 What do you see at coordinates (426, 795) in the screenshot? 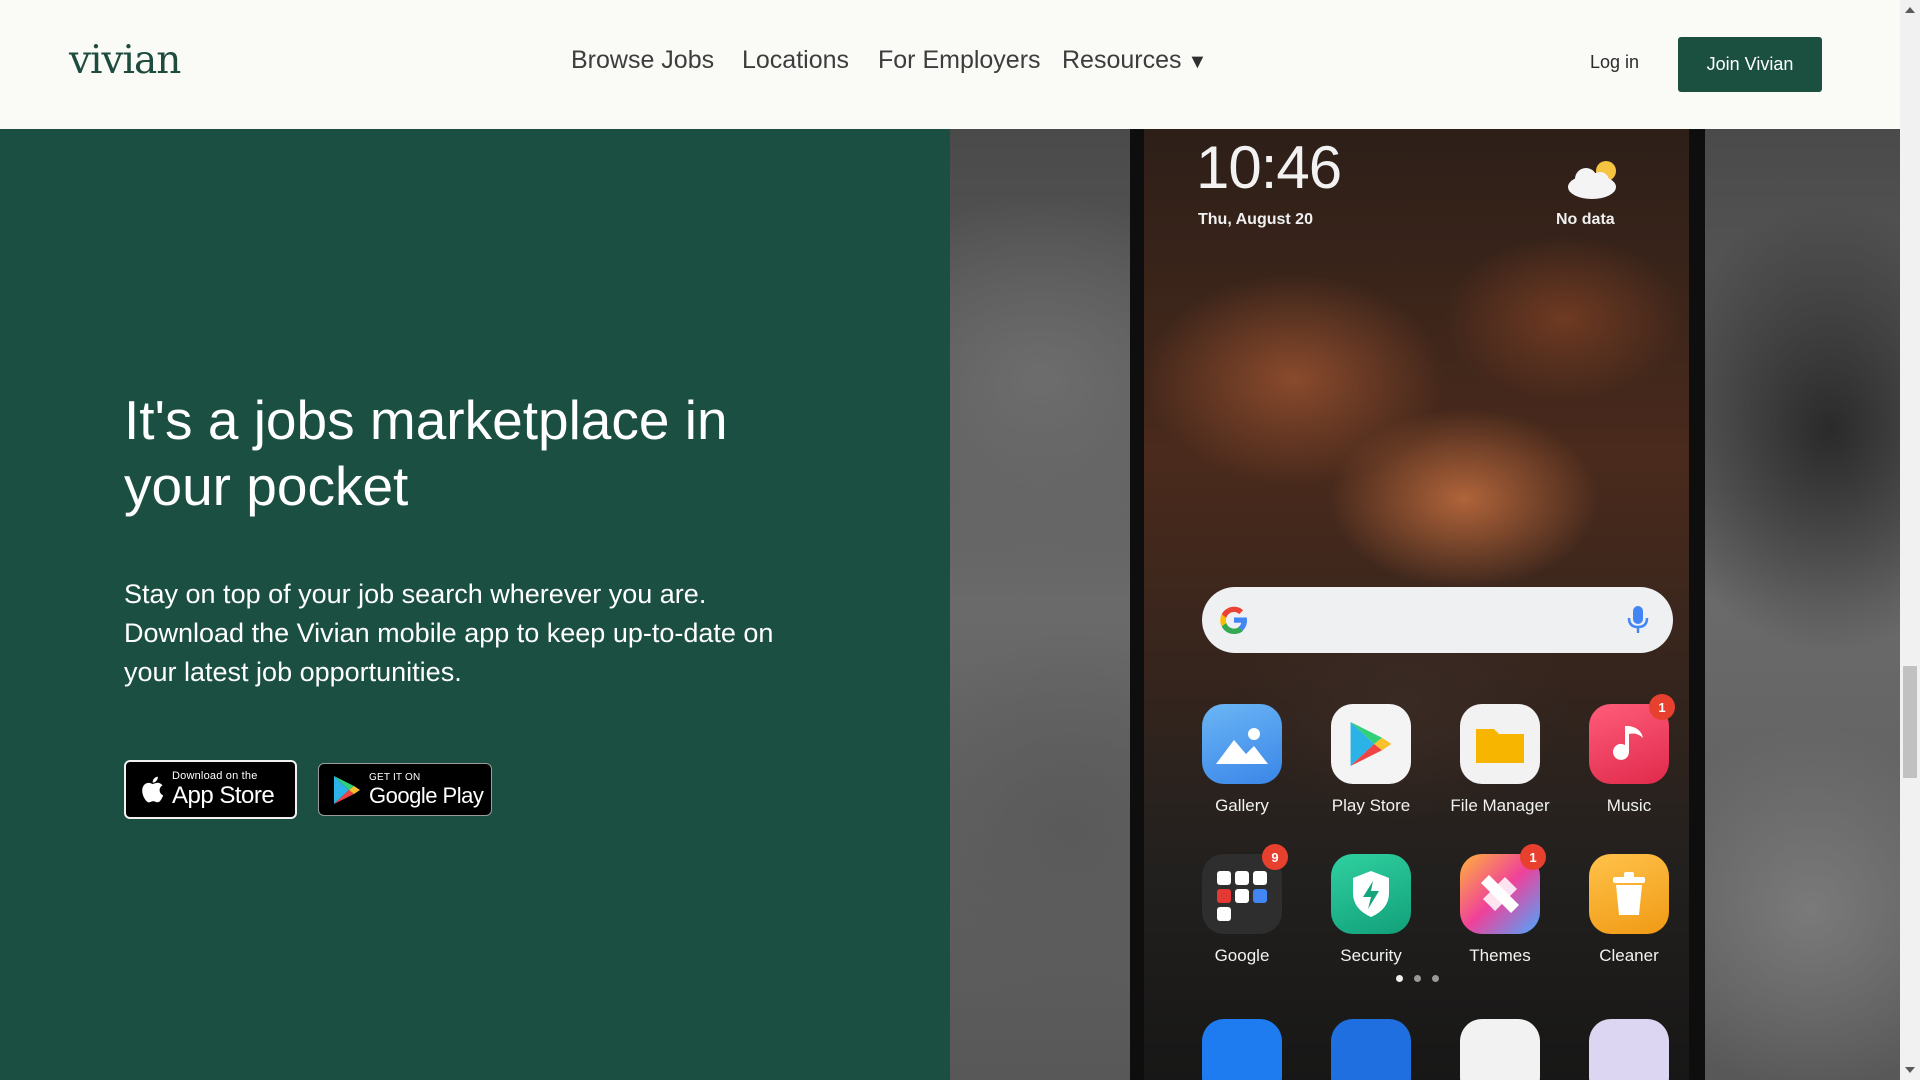
I see `google-play-big-text: Google Play` at bounding box center [426, 795].